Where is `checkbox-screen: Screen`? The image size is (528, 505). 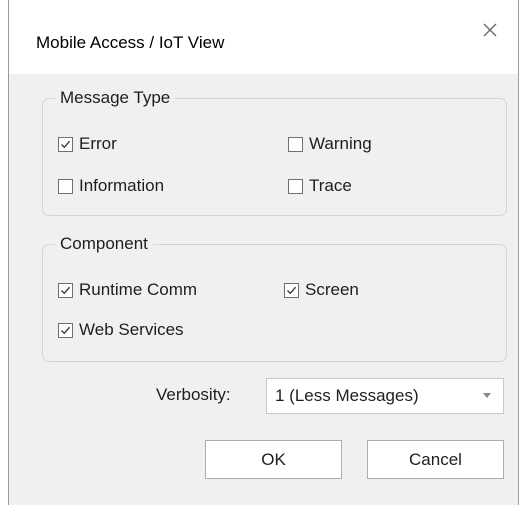
checkbox-screen: Screen is located at coordinates (321, 290).